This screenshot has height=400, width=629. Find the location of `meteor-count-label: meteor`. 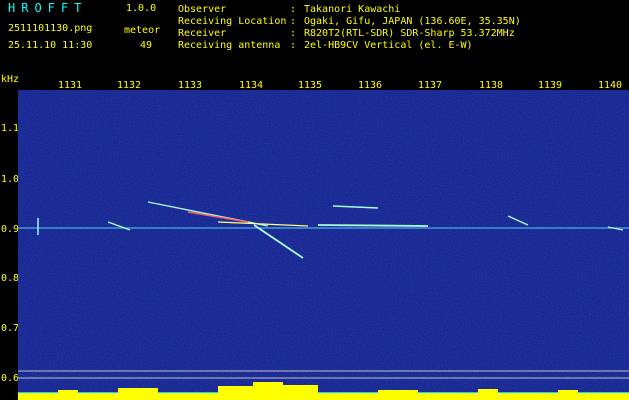

meteor-count-label: meteor is located at coordinates (142, 30).